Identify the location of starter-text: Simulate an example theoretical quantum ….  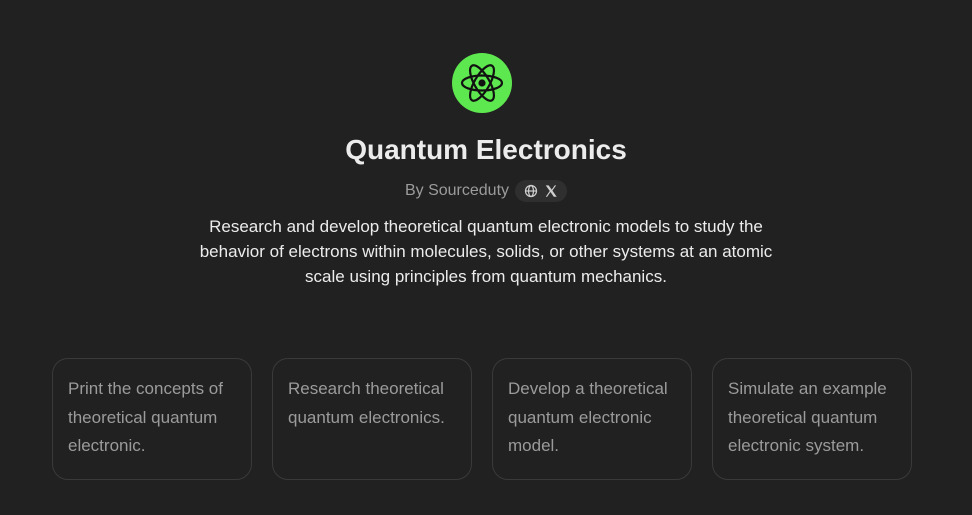
(807, 417).